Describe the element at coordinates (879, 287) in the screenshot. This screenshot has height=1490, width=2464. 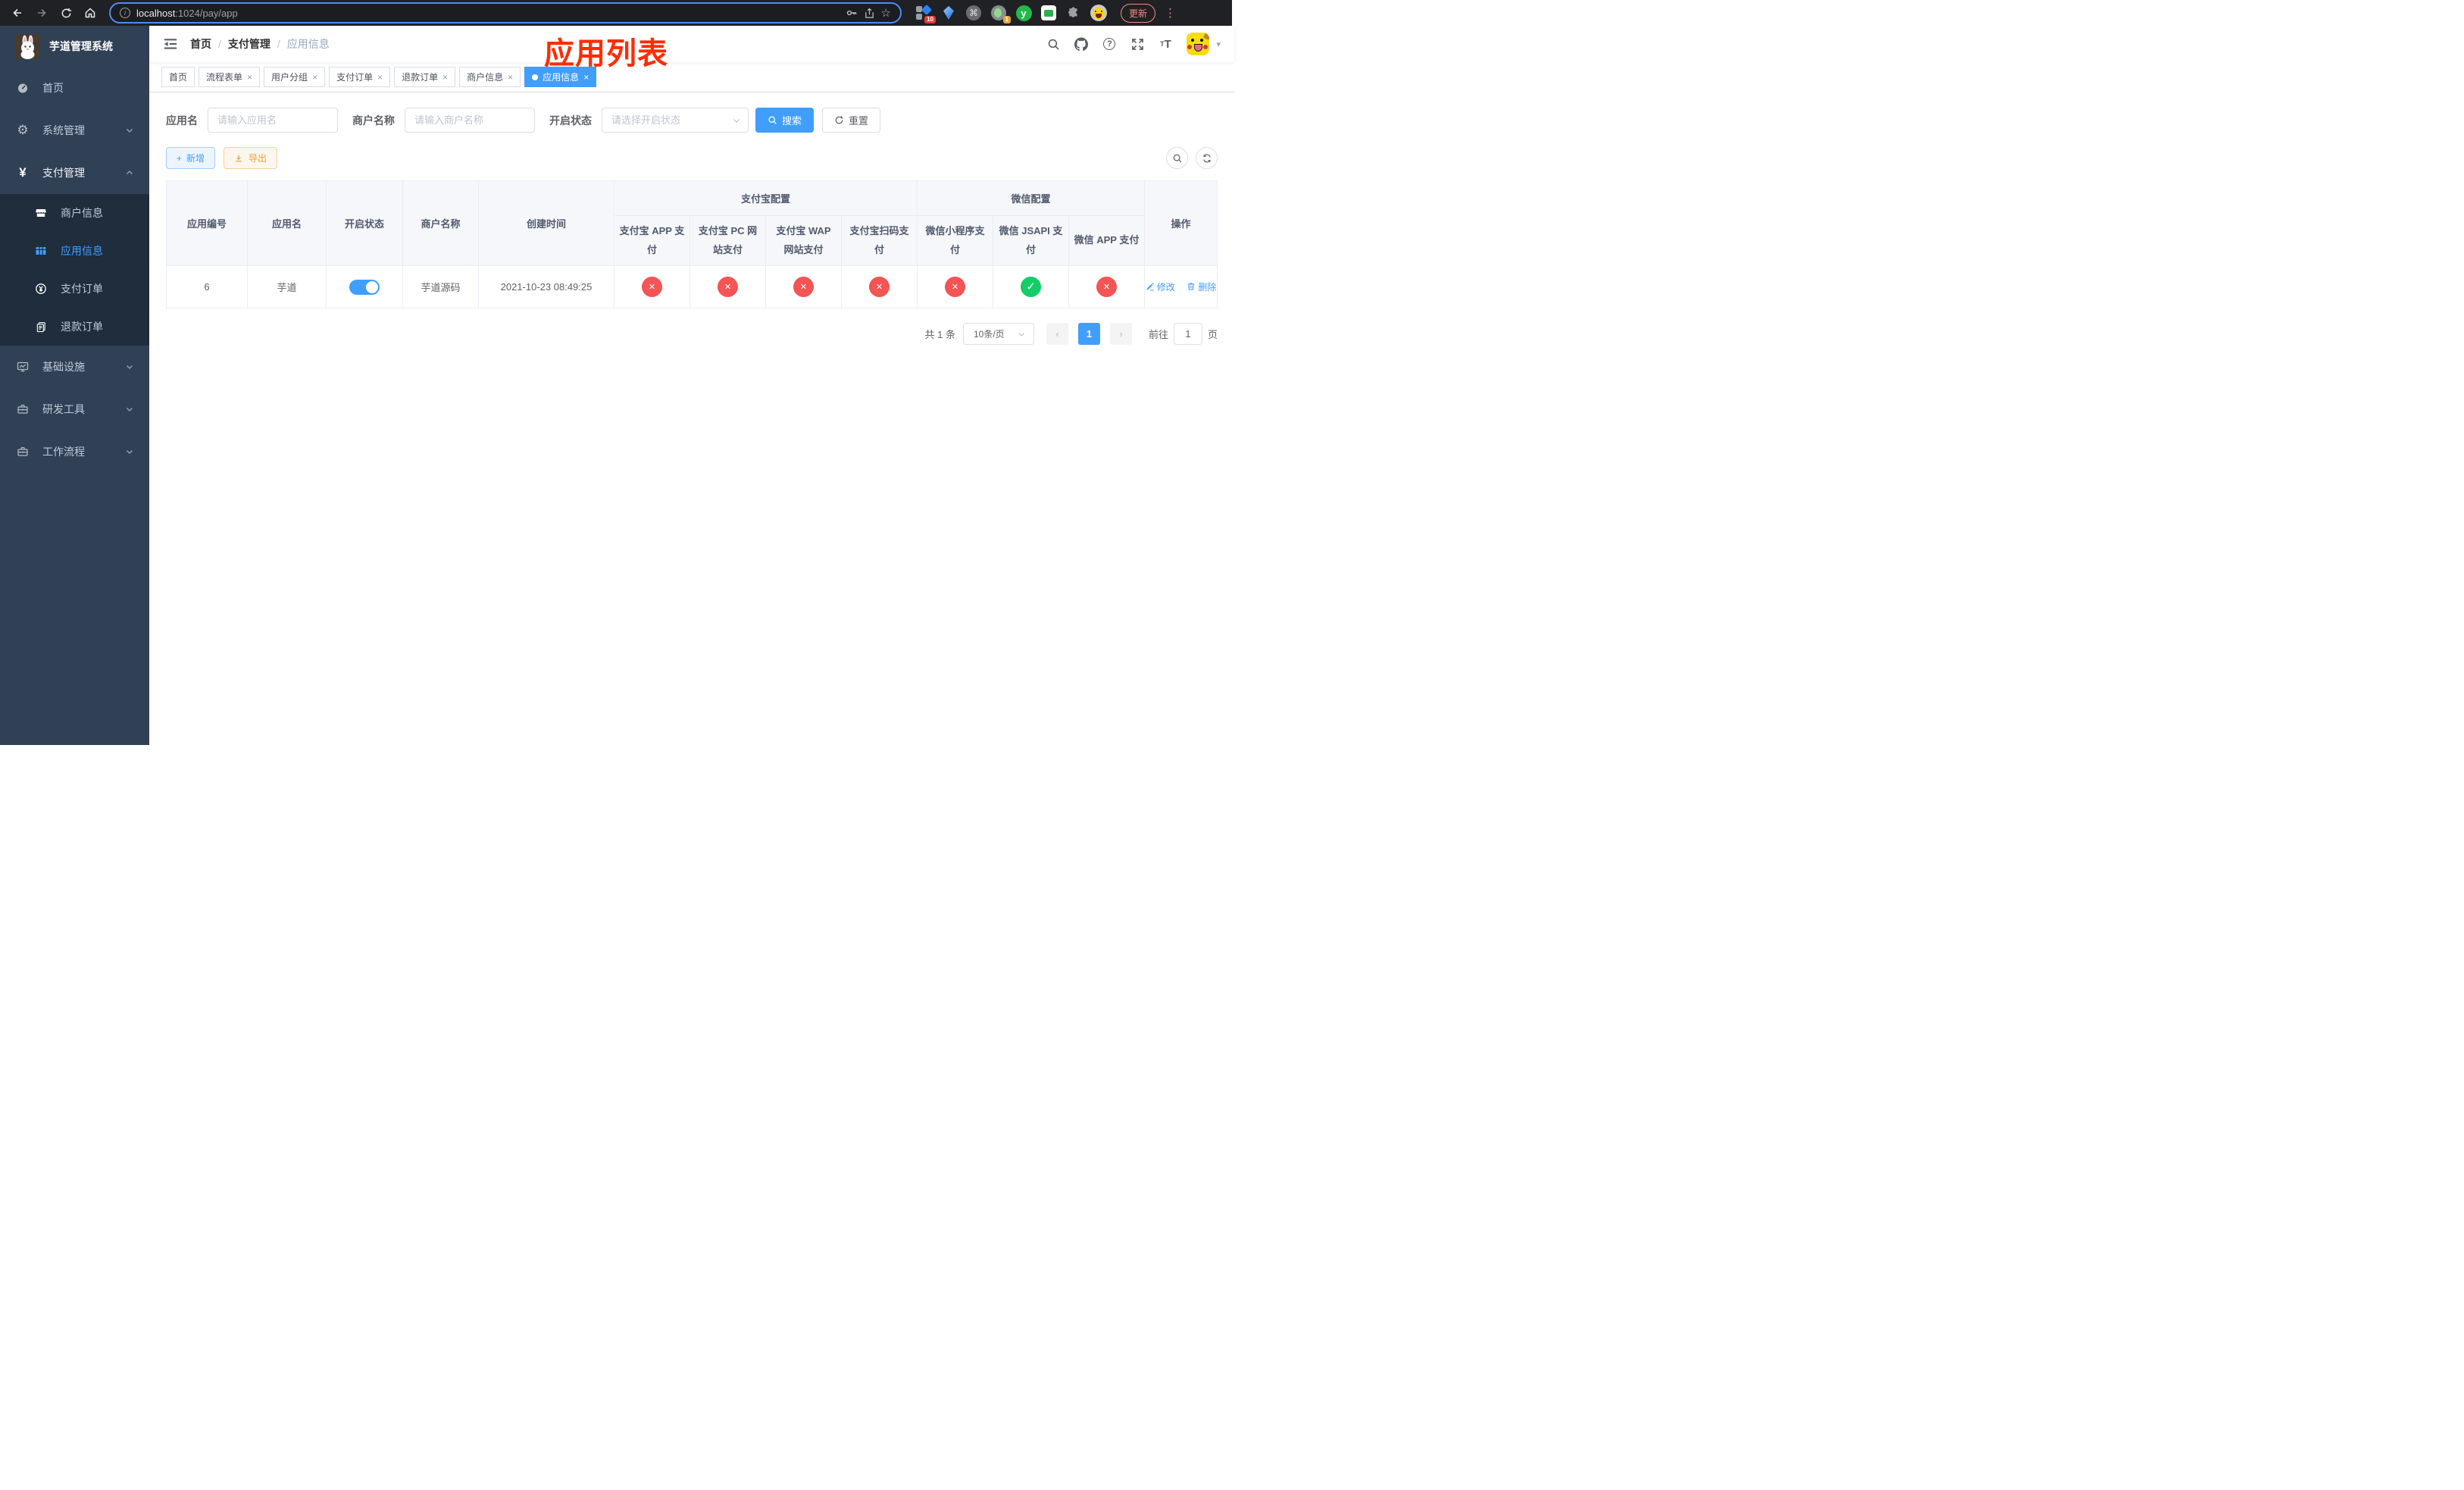
I see `alipay-qr-status-icon: ×` at that location.